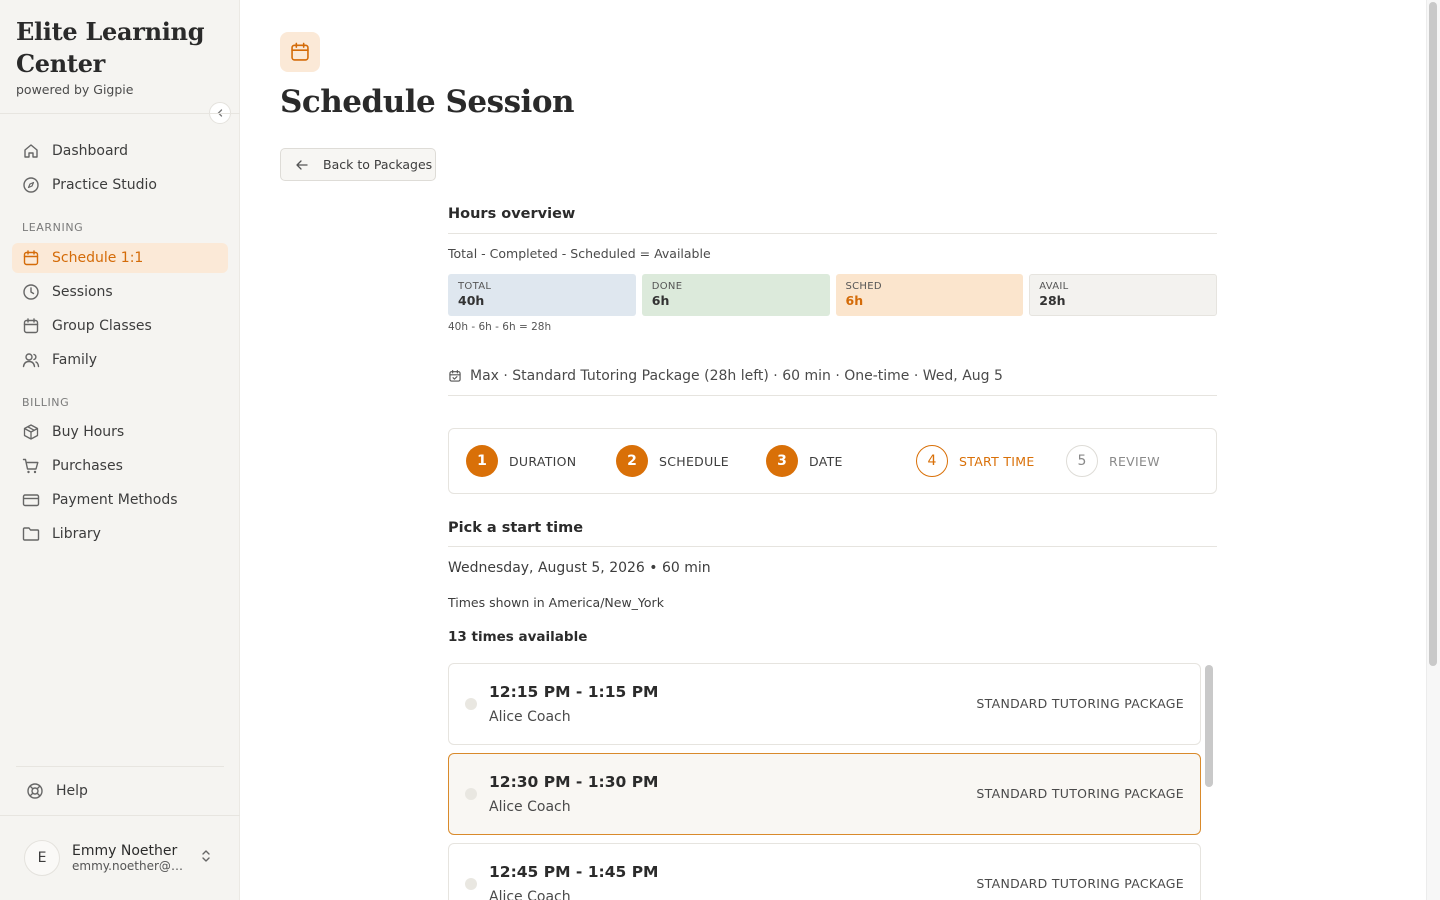 The height and width of the screenshot is (900, 1440). I want to click on divider, so click(832, 395).